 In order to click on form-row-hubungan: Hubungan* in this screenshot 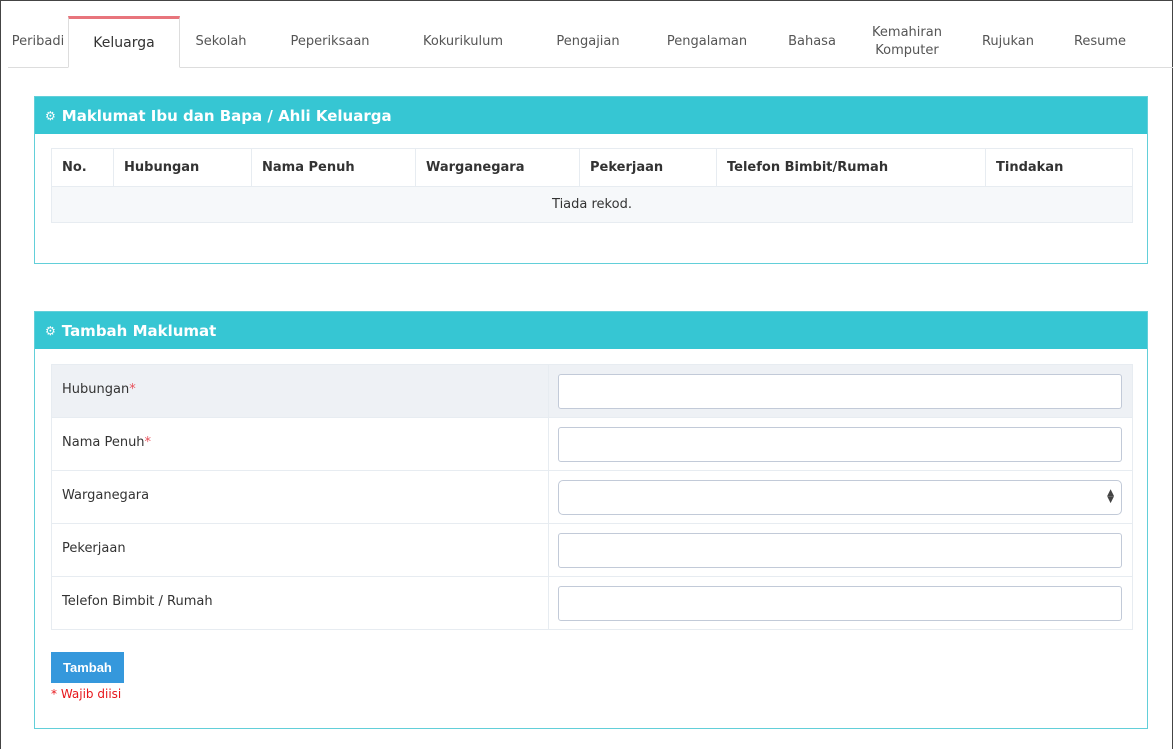, I will do `click(592, 391)`.